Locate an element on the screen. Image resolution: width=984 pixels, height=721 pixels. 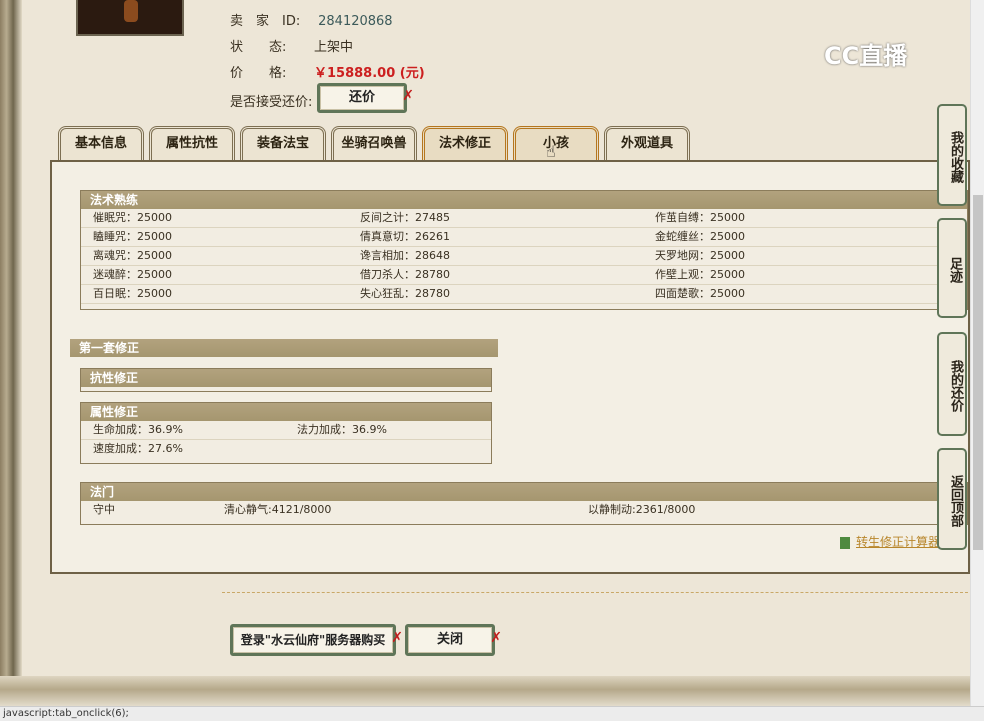
close-button: 关闭 ✗ is located at coordinates (453, 640).